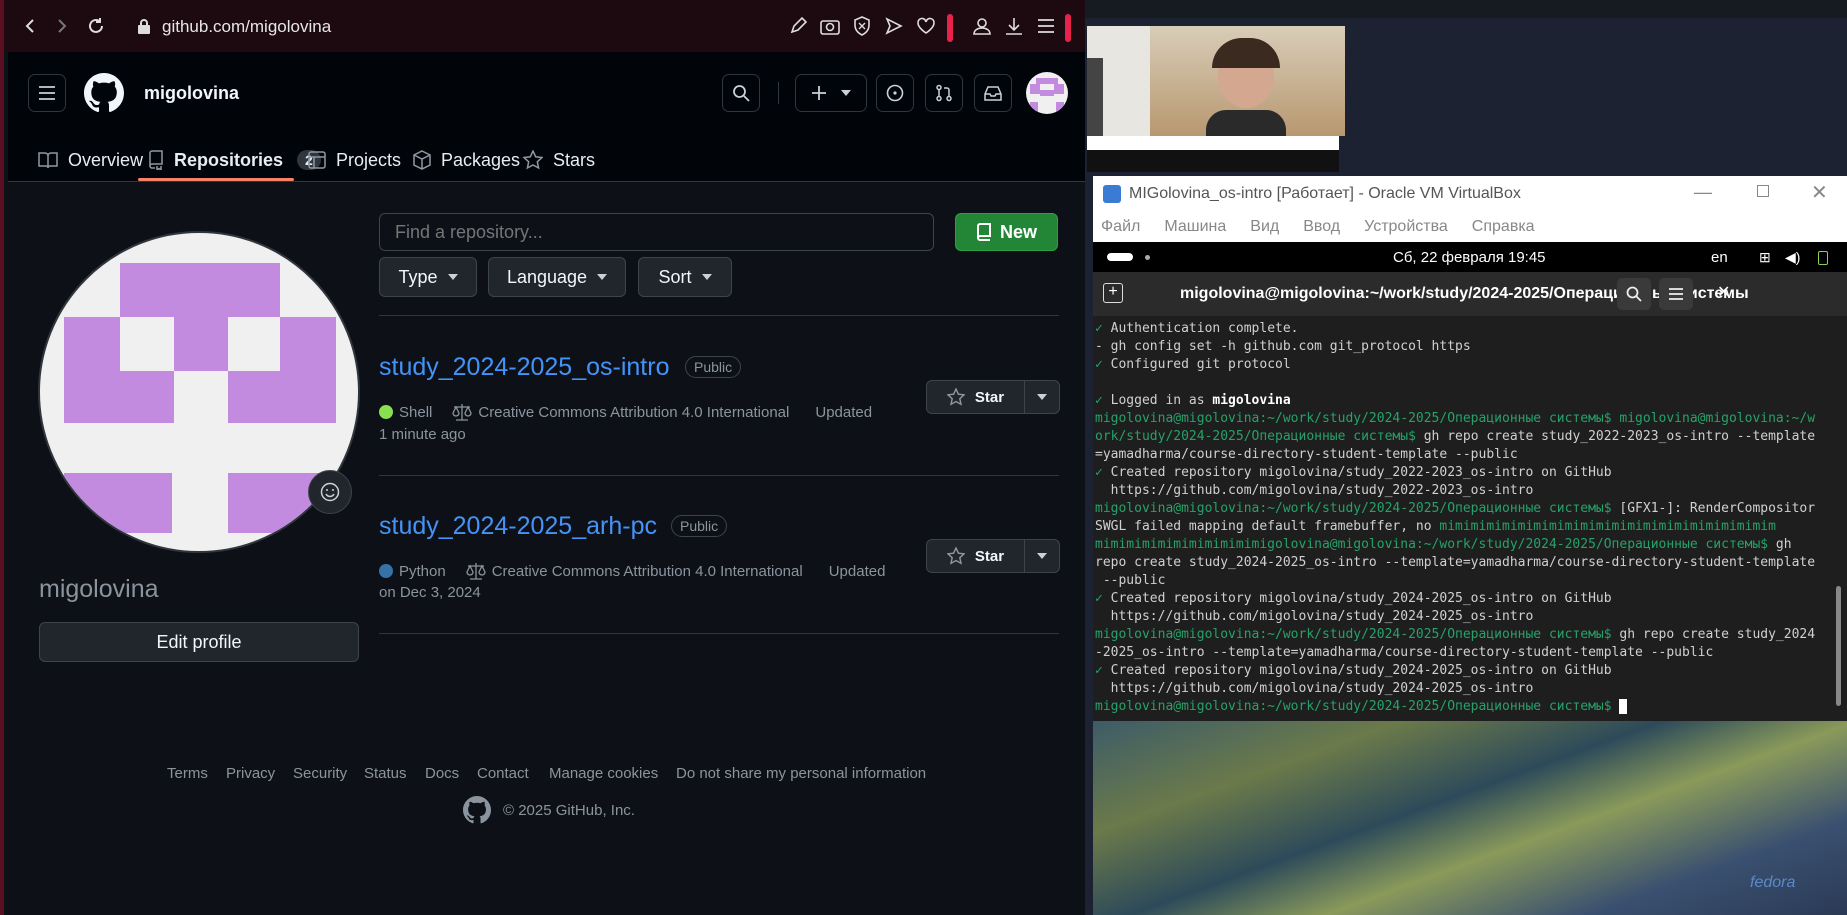 The width and height of the screenshot is (1847, 915). What do you see at coordinates (524, 367) in the screenshot?
I see `repo-name-link: study_2024-2025_os-intro` at bounding box center [524, 367].